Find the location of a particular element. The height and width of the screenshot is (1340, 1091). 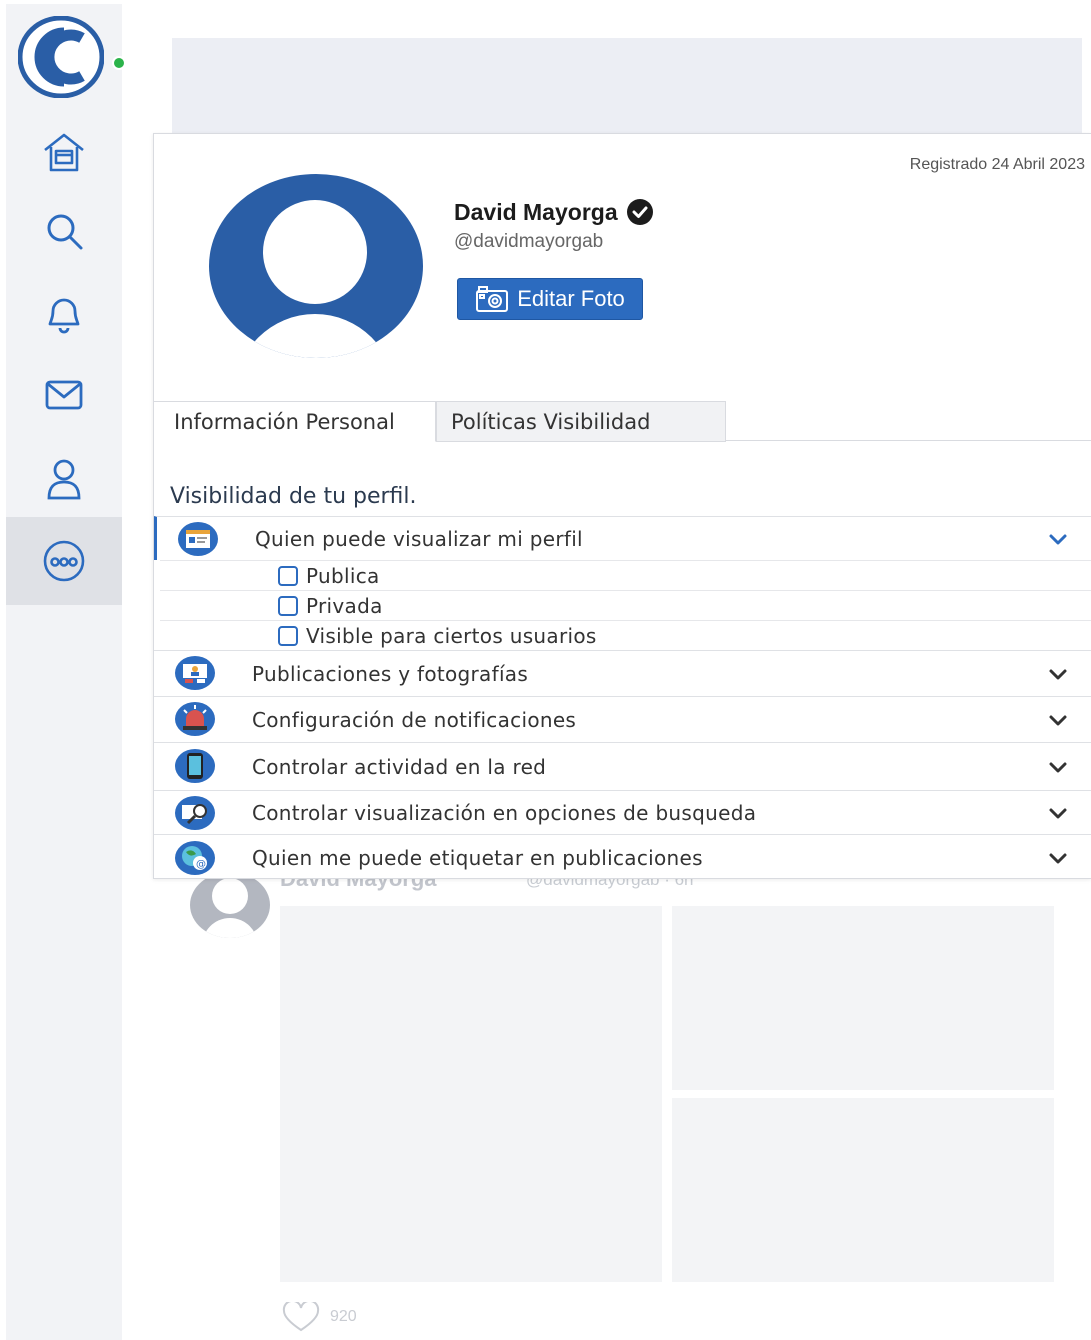

profile-name: David Mayorga is located at coordinates (536, 211).